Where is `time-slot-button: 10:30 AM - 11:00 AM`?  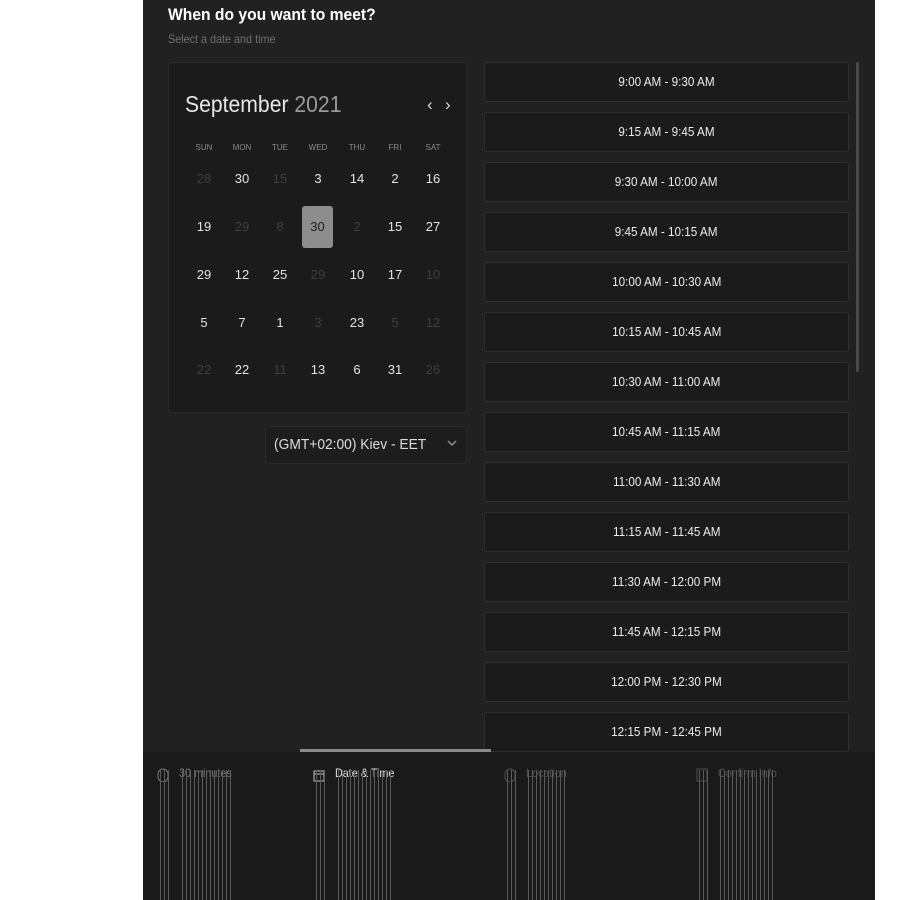
time-slot-button: 10:30 AM - 11:00 AM is located at coordinates (666, 382).